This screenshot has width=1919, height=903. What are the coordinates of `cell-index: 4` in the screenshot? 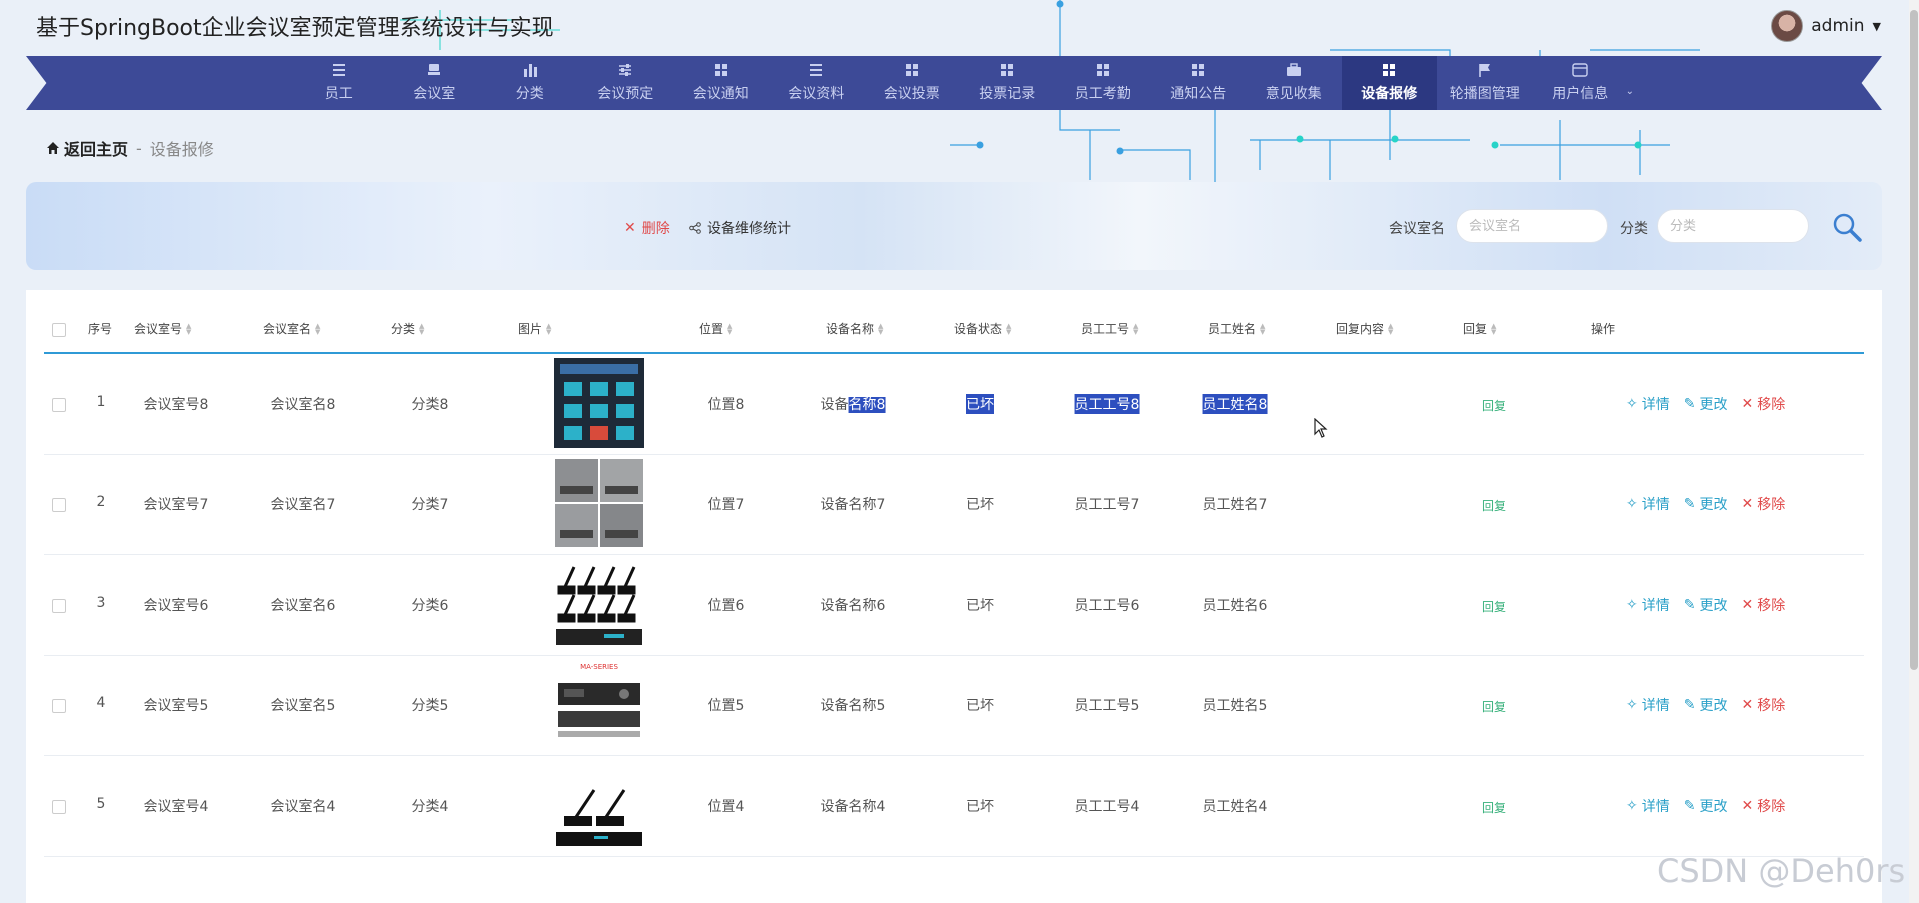 It's located at (101, 703).